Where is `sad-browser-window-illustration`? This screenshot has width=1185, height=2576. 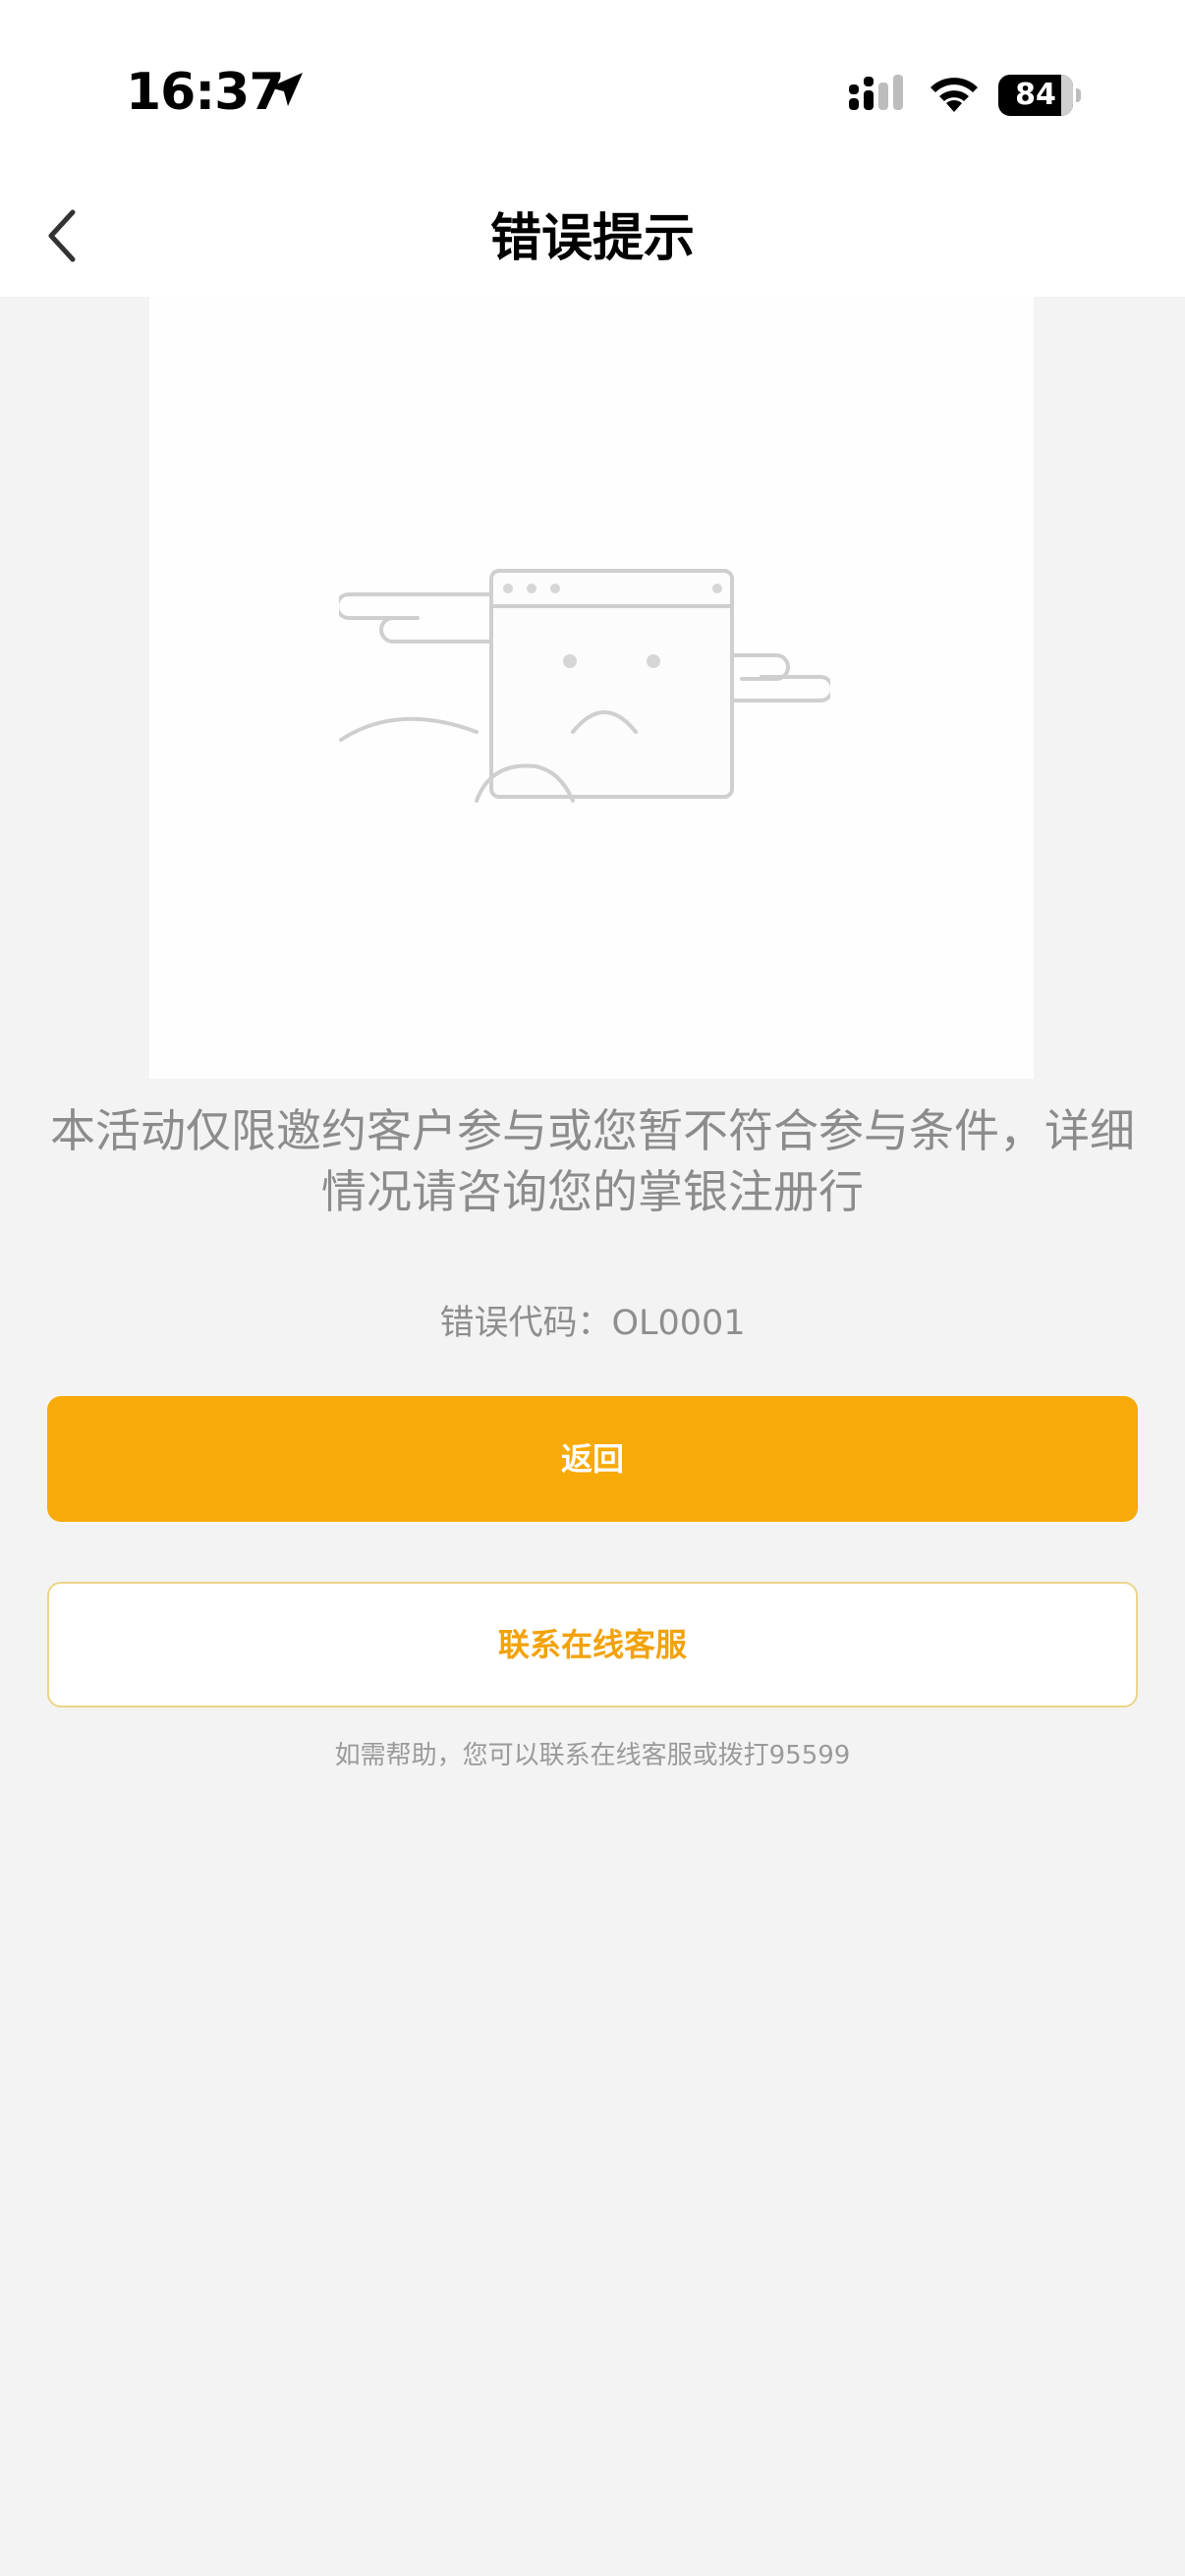 sad-browser-window-illustration is located at coordinates (585, 686).